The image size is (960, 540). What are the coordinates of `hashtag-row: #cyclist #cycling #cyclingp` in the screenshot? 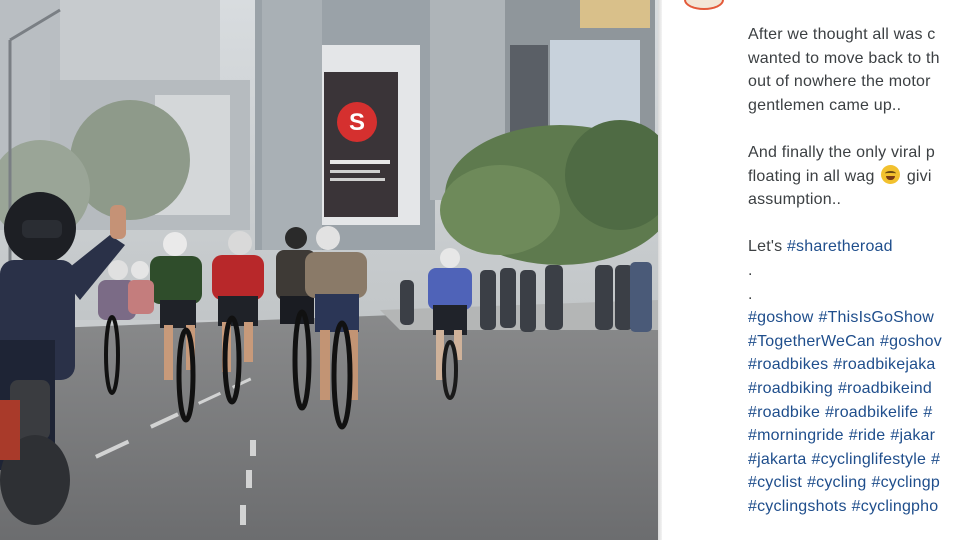 It's located at (854, 483).